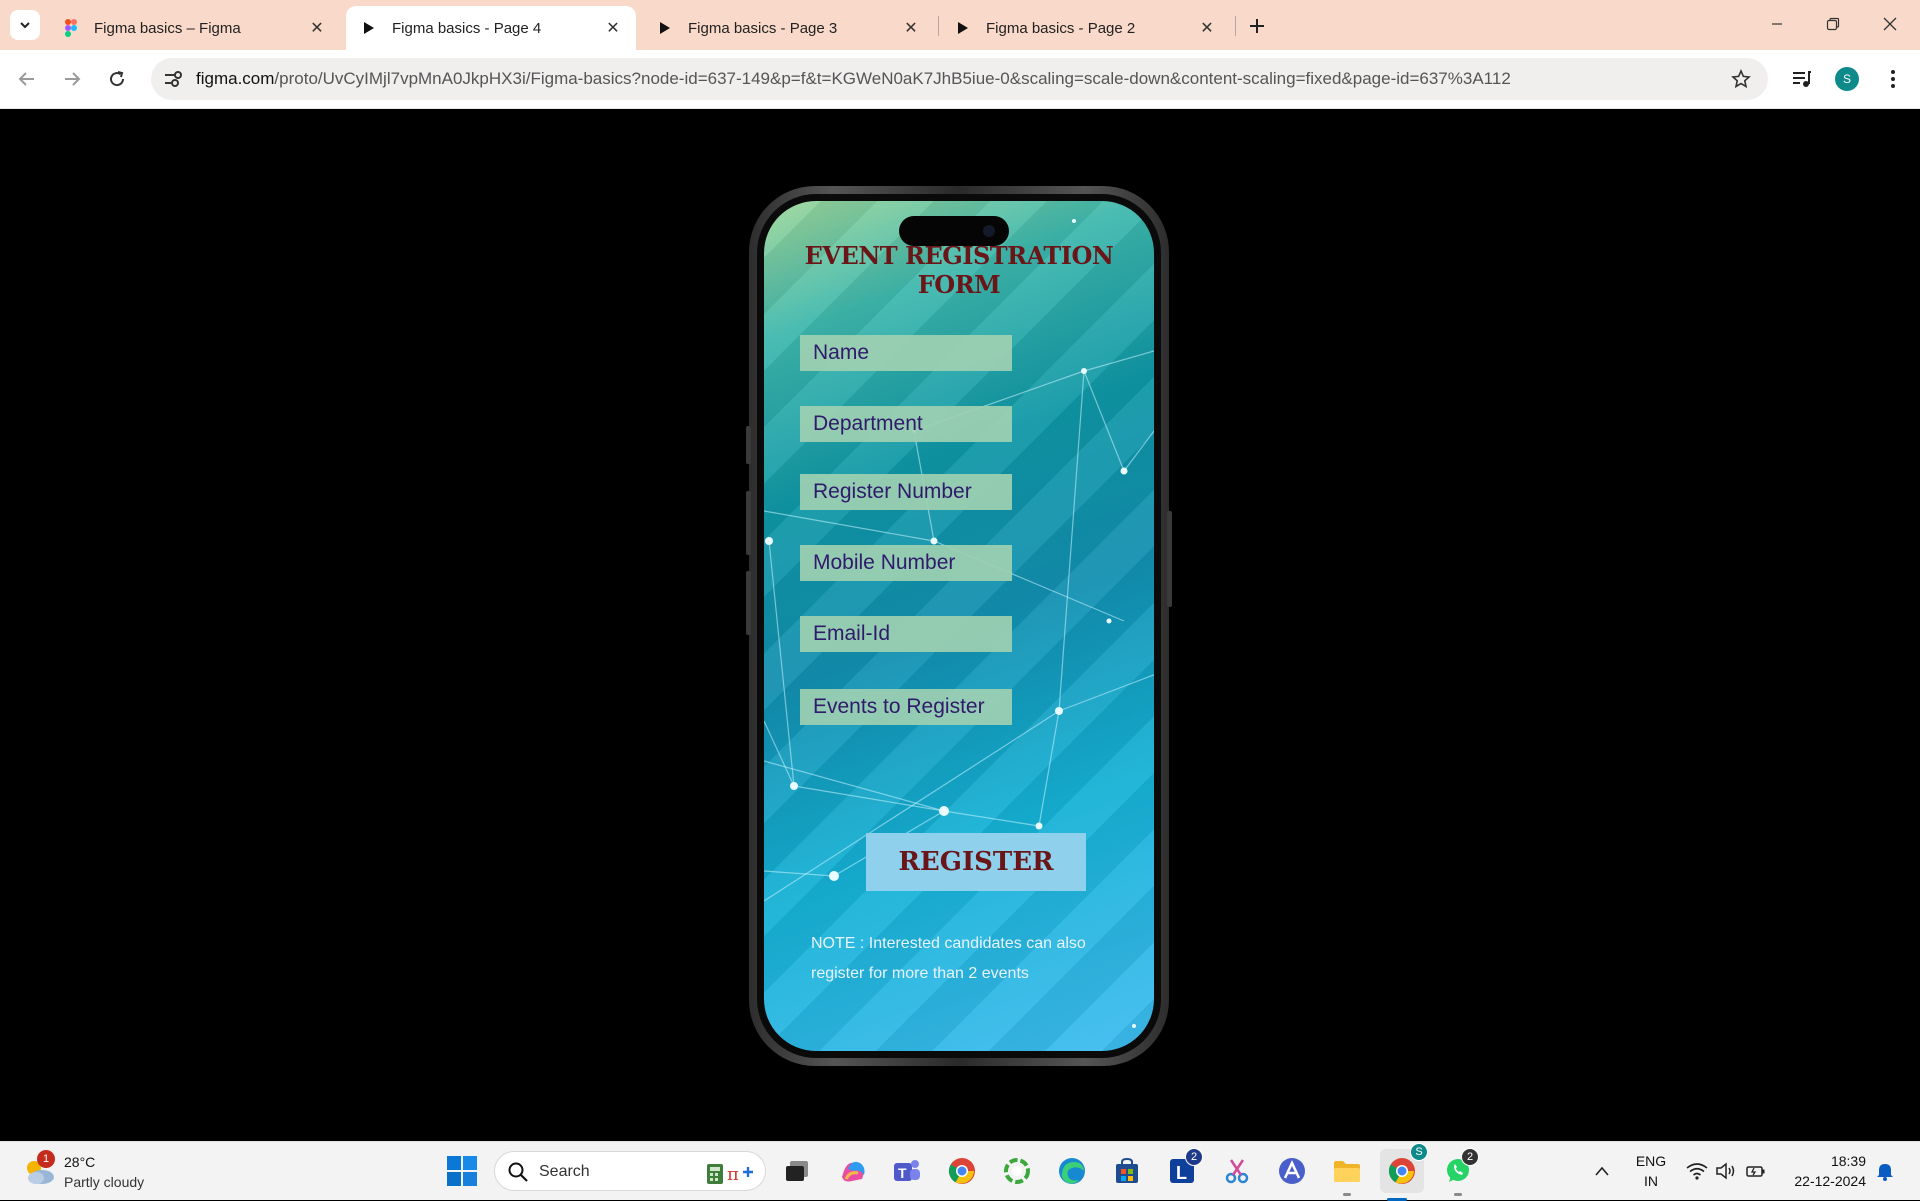  I want to click on note-line-1: NOTE : Interested candidates can also, so click(948, 943).